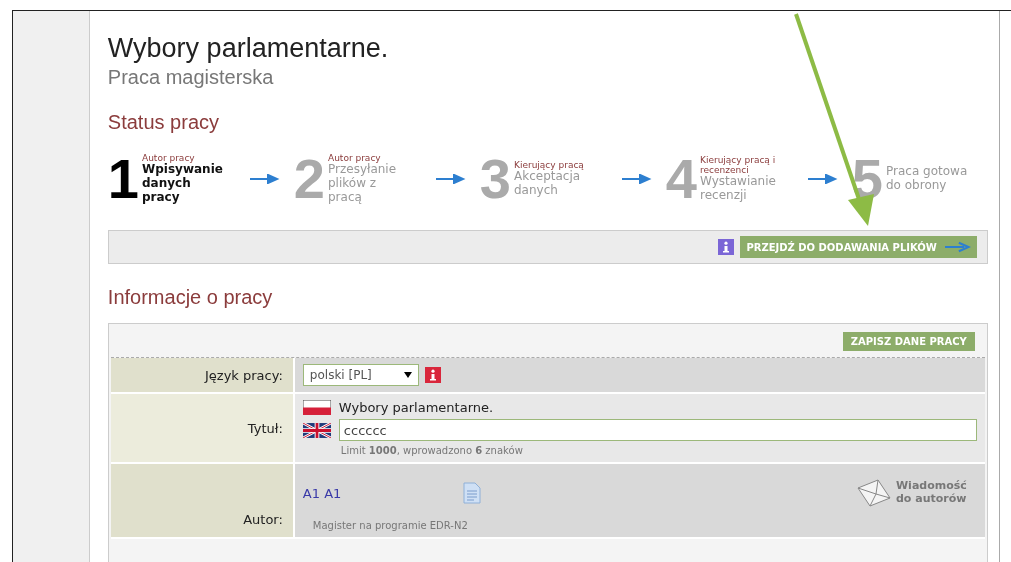  I want to click on step-label: Akceptacja danych, so click(547, 184).